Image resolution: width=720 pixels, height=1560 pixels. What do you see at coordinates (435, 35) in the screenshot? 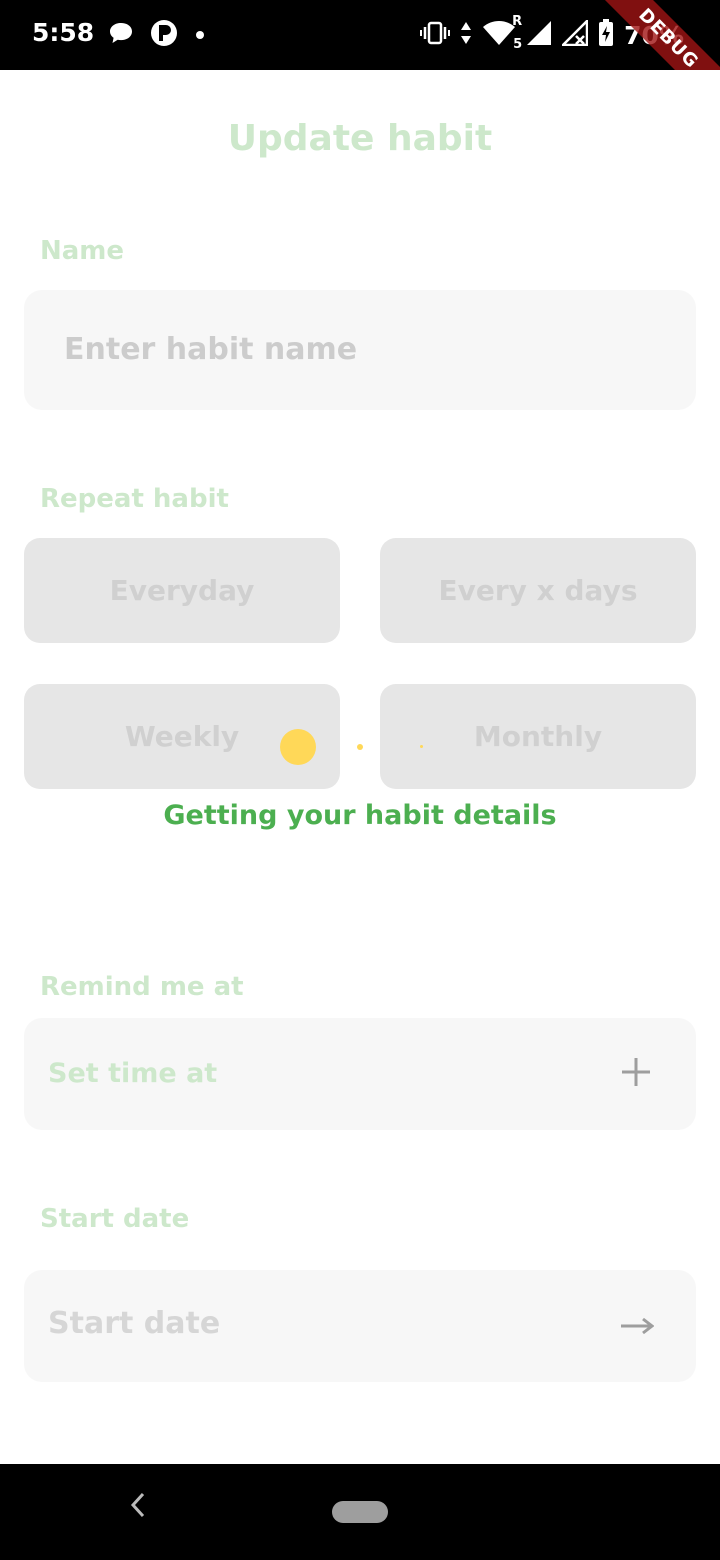
I see `vibrate-icon` at bounding box center [435, 35].